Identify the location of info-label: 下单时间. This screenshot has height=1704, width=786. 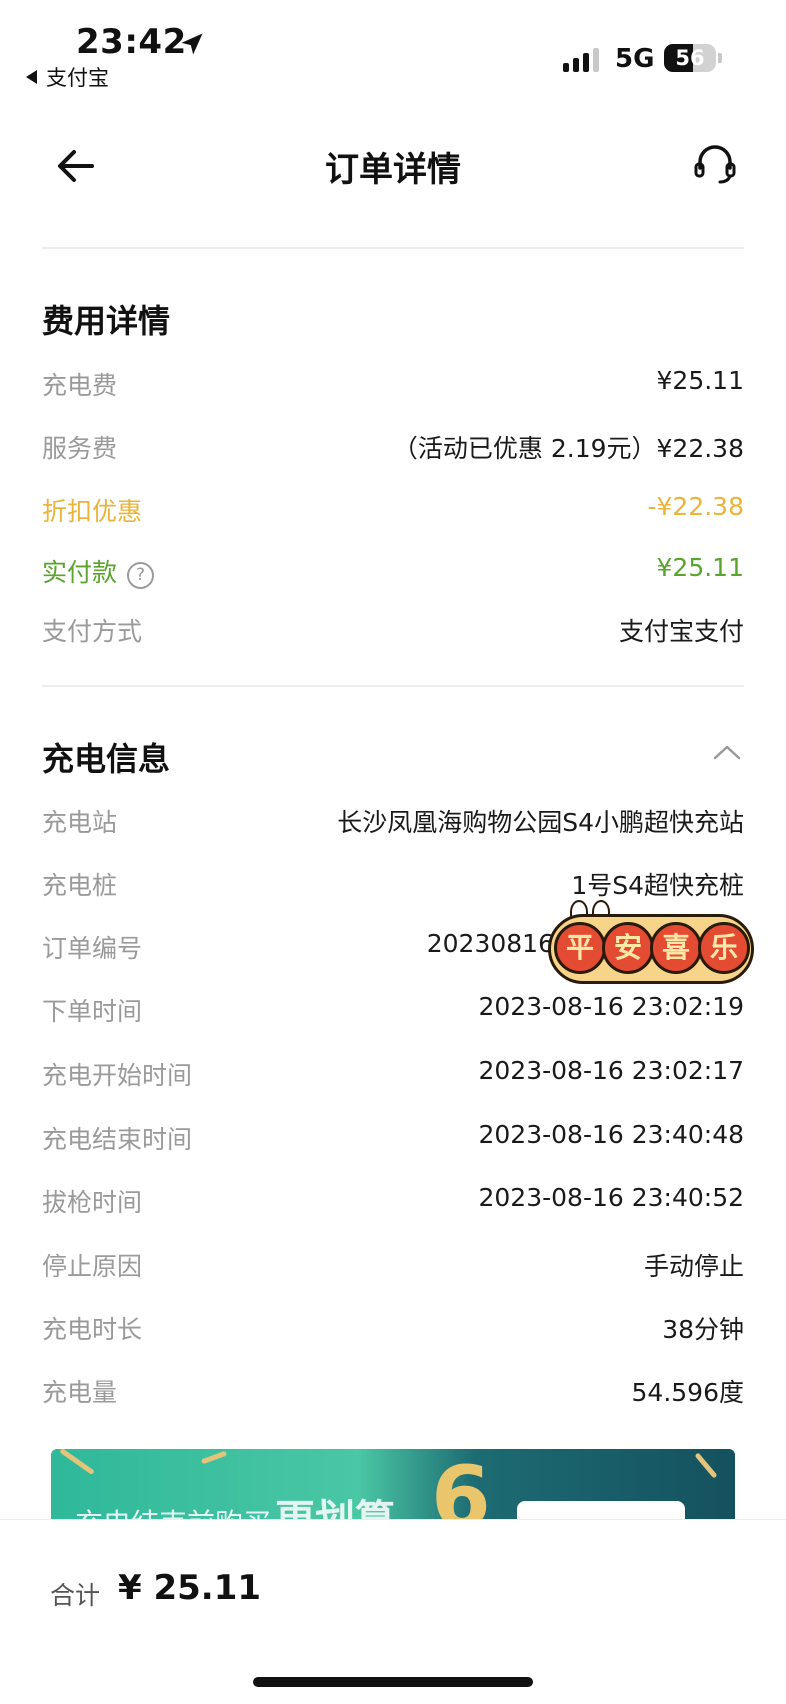
(92, 1011).